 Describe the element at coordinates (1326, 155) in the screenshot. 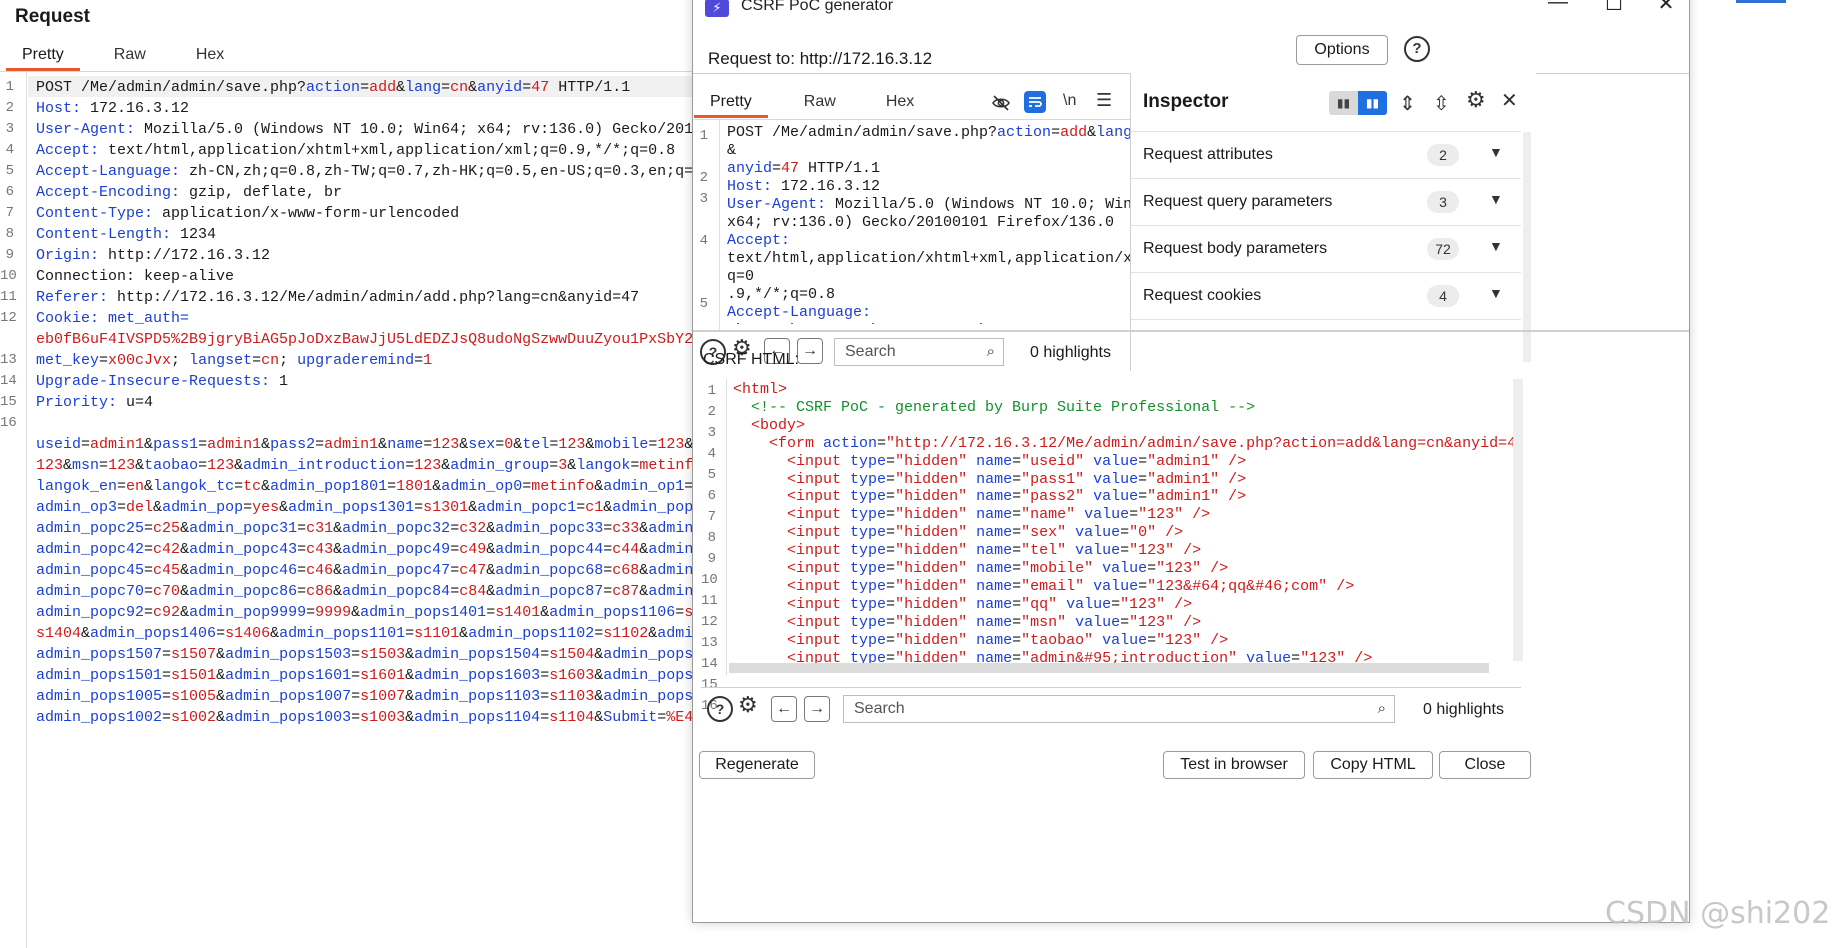

I see `inspector-row-request-attributes: Request attributes 2 ▼` at that location.